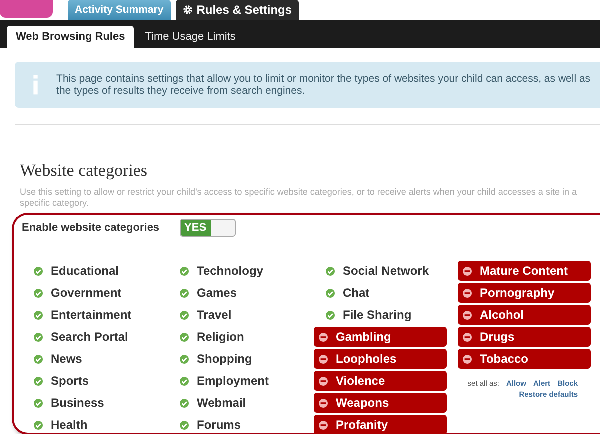 Image resolution: width=600 pixels, height=434 pixels. I want to click on category-item: Webmail, so click(234, 403).